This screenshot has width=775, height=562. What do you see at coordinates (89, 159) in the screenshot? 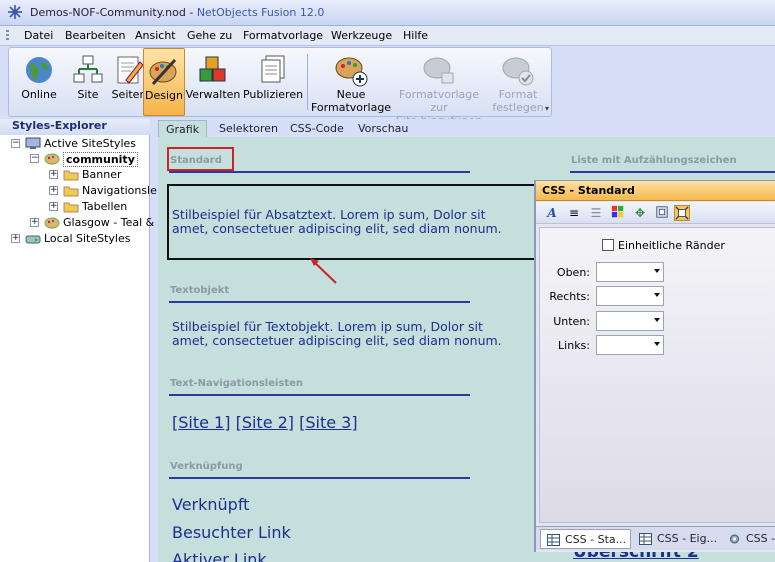
I see `tree-community: − community` at bounding box center [89, 159].